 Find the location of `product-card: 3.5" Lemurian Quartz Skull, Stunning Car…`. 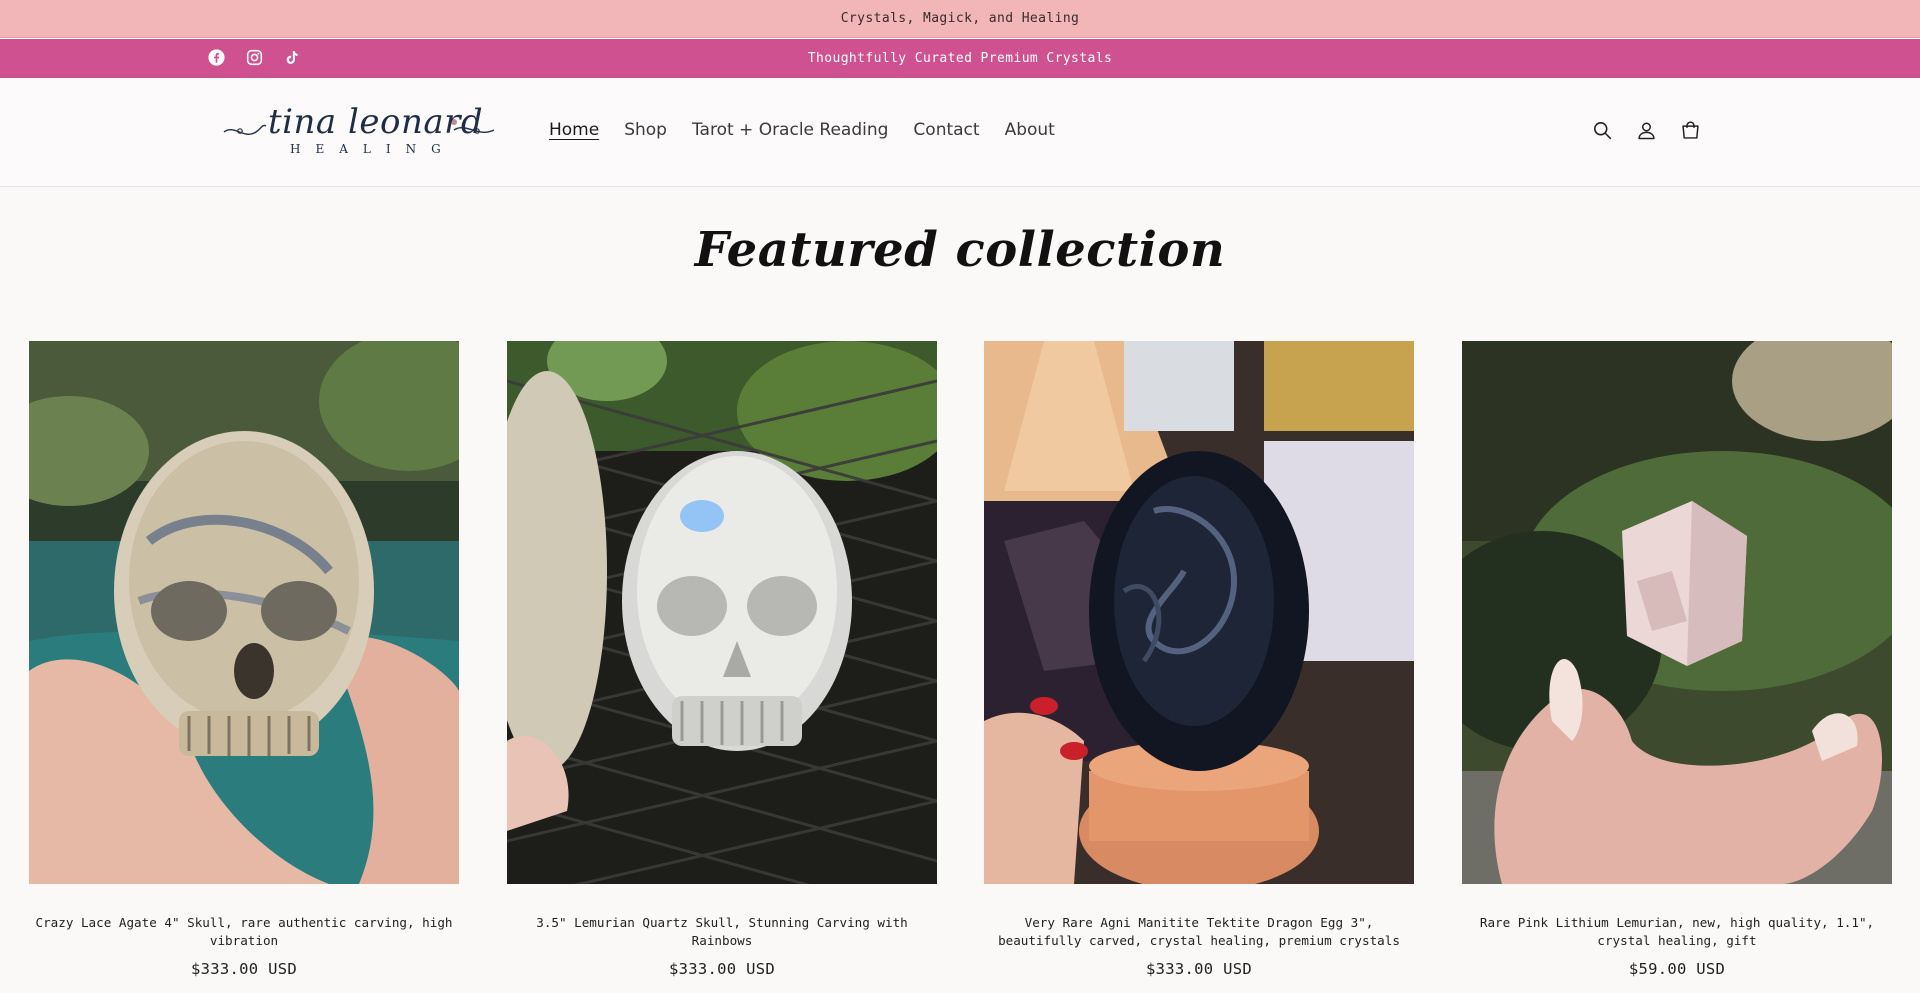

product-card: 3.5" Lemurian Quartz Skull, Stunning Car… is located at coordinates (722, 659).